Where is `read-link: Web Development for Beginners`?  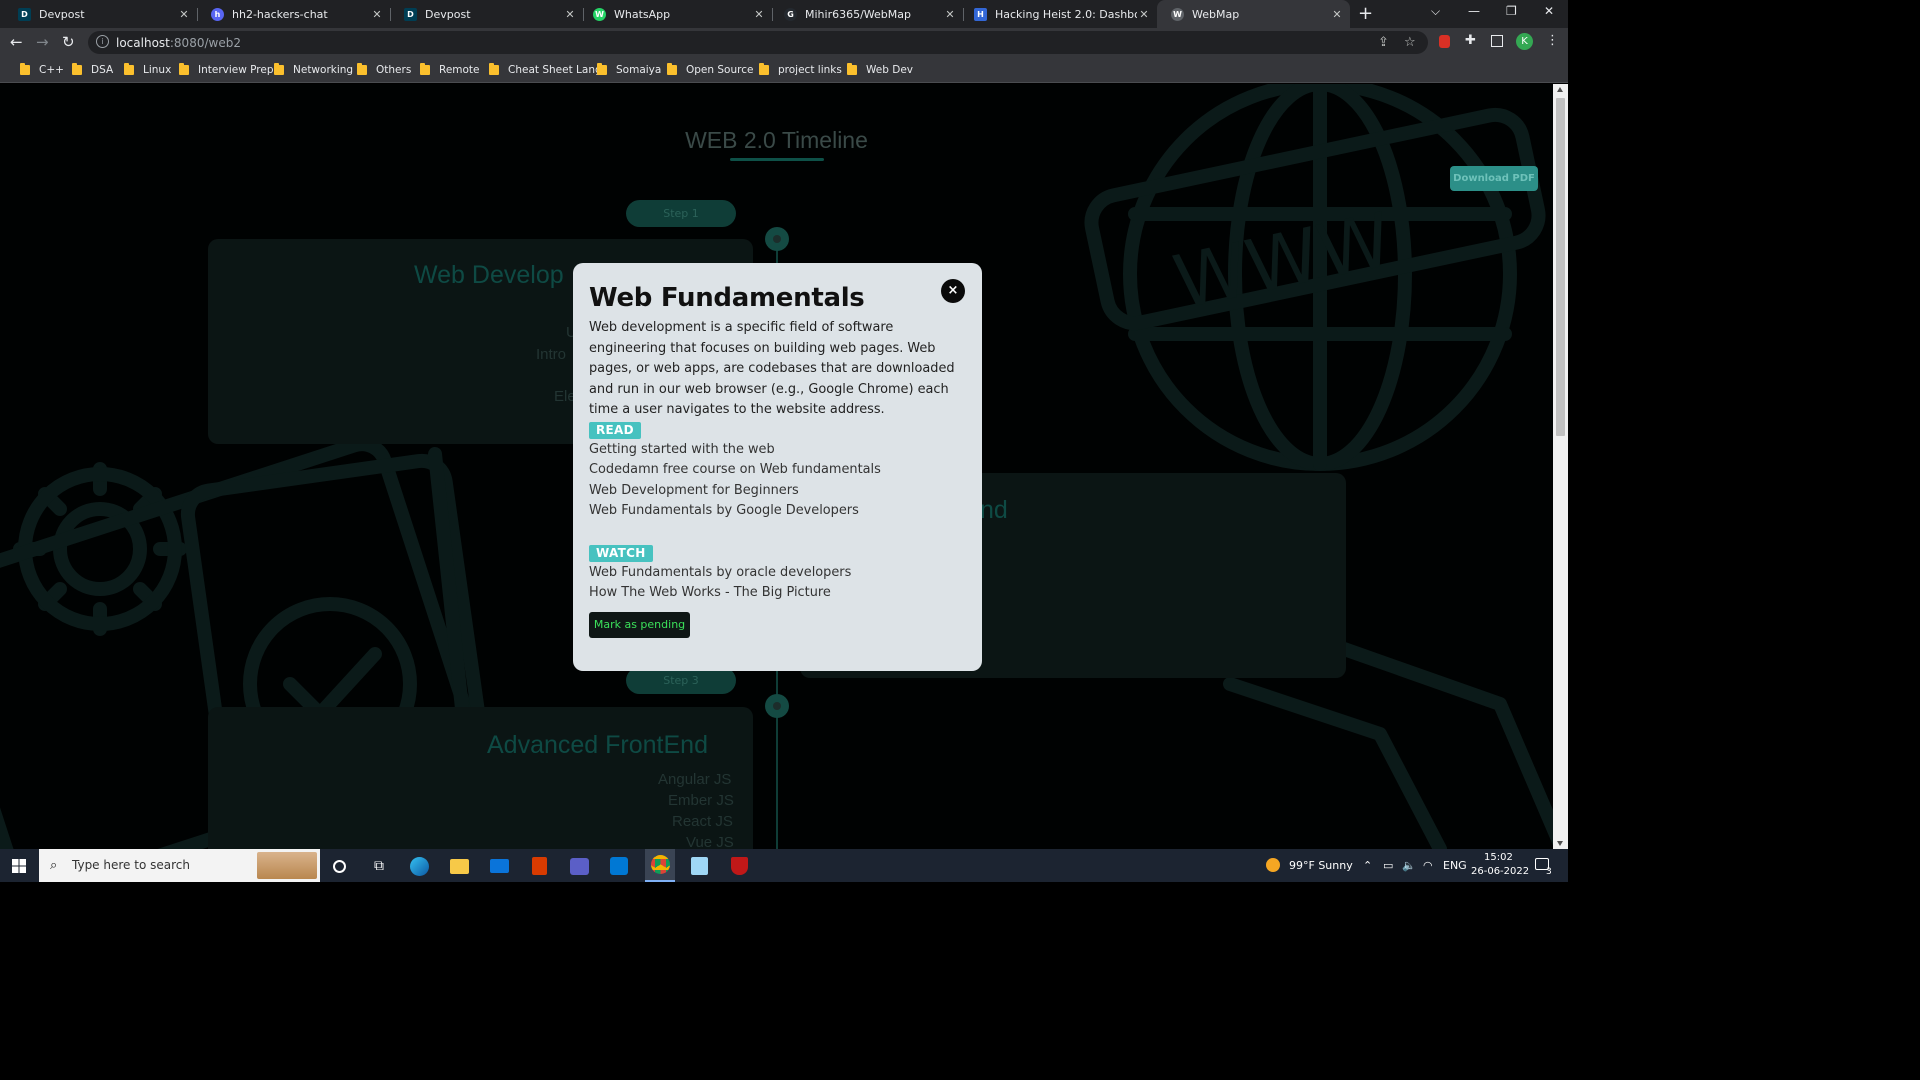
read-link: Web Development for Beginners is located at coordinates (694, 490).